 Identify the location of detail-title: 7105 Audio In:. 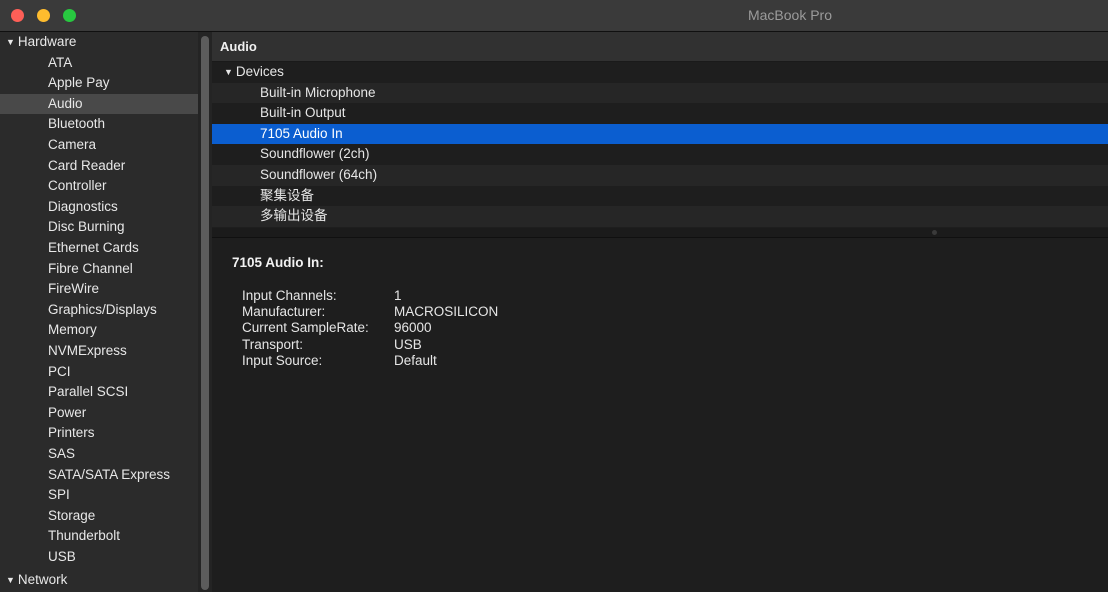
(278, 262).